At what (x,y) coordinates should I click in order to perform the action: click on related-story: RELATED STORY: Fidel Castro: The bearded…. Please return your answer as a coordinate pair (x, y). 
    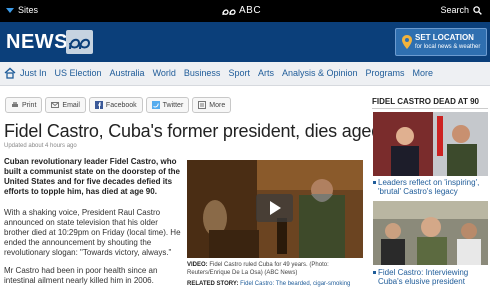
    Looking at the image, I should click on (268, 284).